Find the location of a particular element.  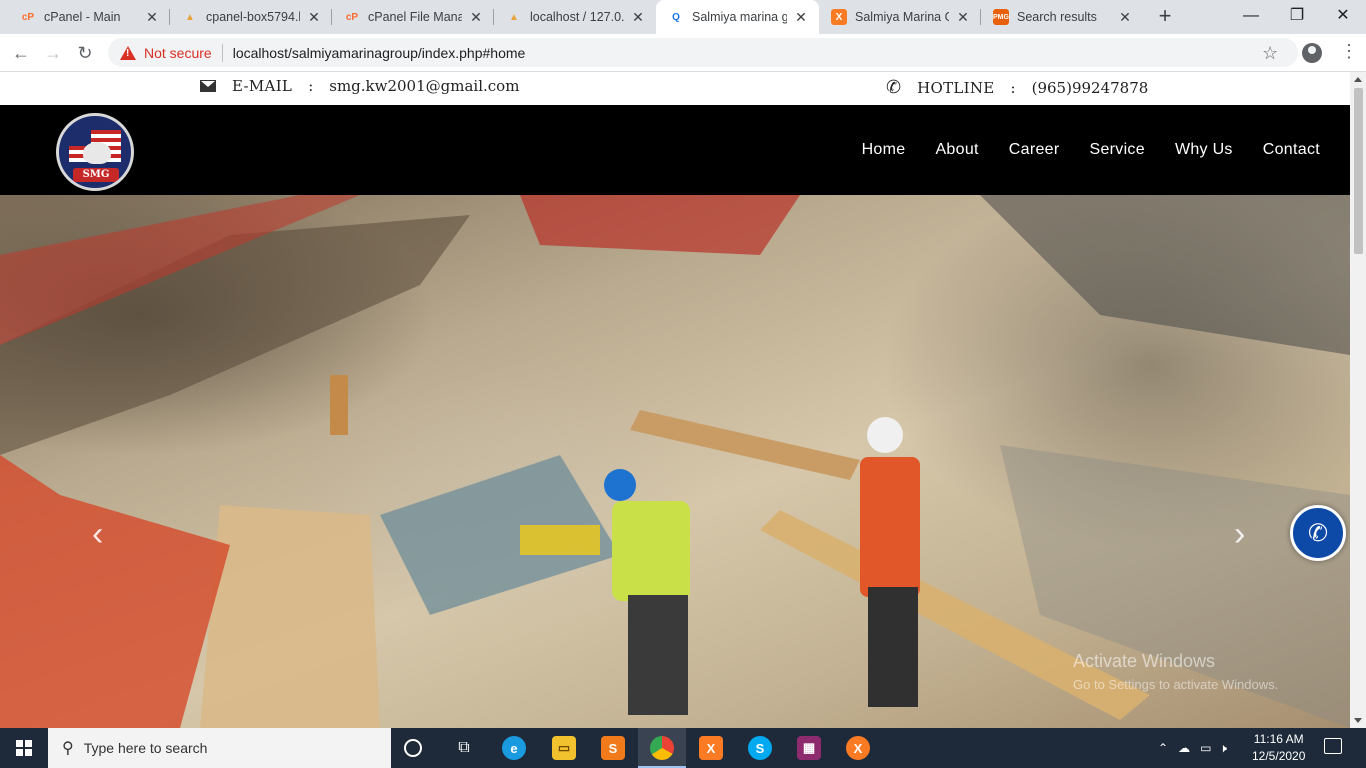

restore-button: ❐ is located at coordinates (1297, 17).